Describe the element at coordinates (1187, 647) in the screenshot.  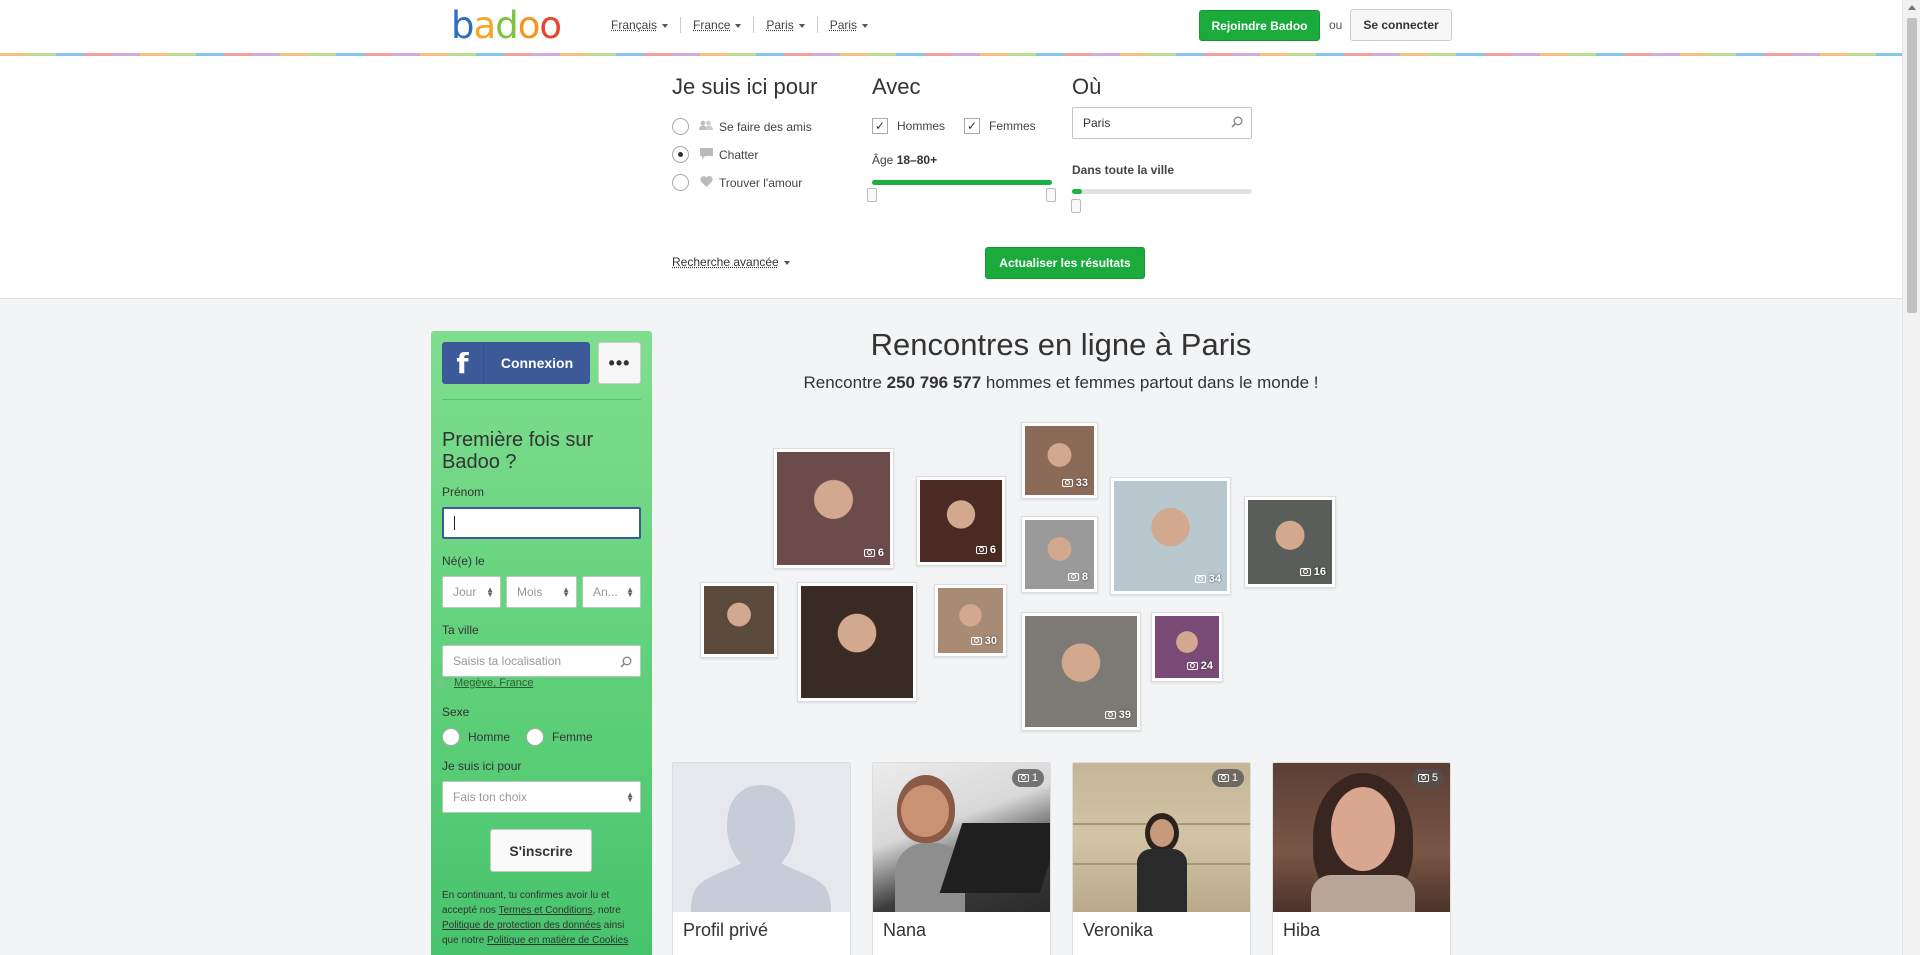
I see `photo-thumb: 24` at that location.